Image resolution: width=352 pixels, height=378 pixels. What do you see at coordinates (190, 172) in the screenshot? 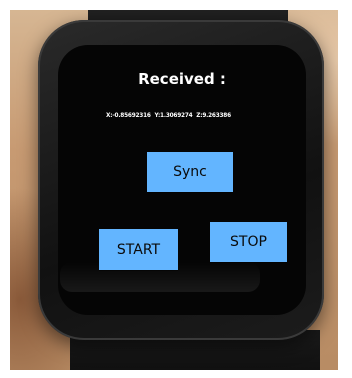
I see `sync-button: Sync` at bounding box center [190, 172].